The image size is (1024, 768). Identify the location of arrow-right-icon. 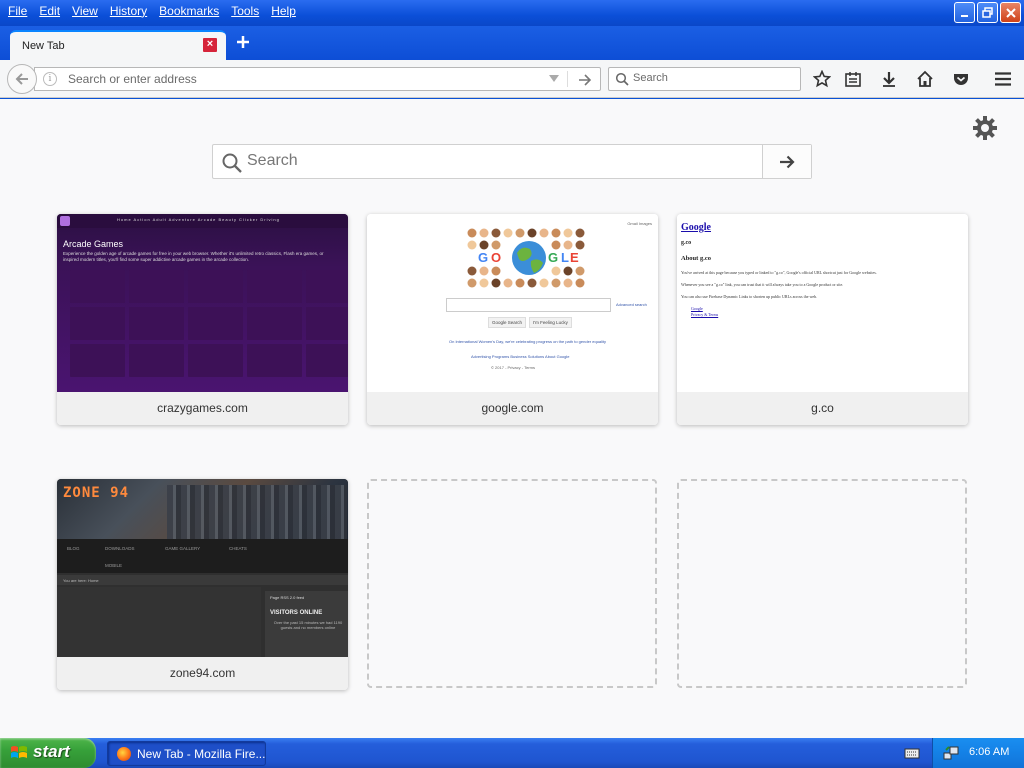
(787, 161).